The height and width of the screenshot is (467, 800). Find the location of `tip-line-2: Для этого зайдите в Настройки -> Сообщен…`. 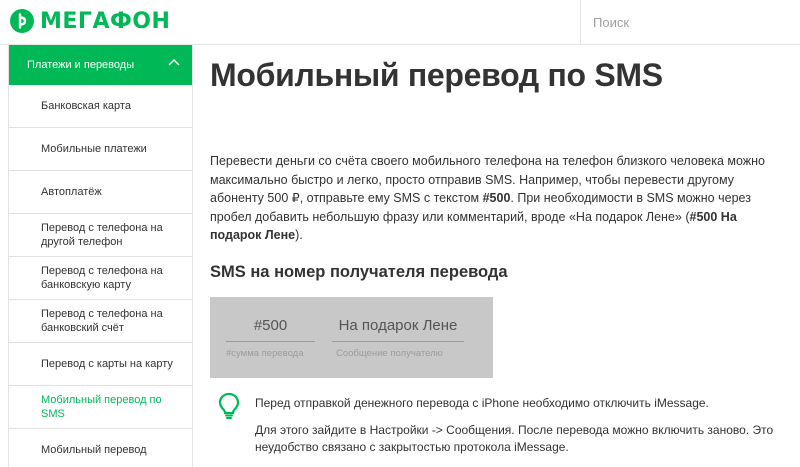

tip-line-2: Для этого зайдите в Настройки -> Сообщен… is located at coordinates (514, 438).